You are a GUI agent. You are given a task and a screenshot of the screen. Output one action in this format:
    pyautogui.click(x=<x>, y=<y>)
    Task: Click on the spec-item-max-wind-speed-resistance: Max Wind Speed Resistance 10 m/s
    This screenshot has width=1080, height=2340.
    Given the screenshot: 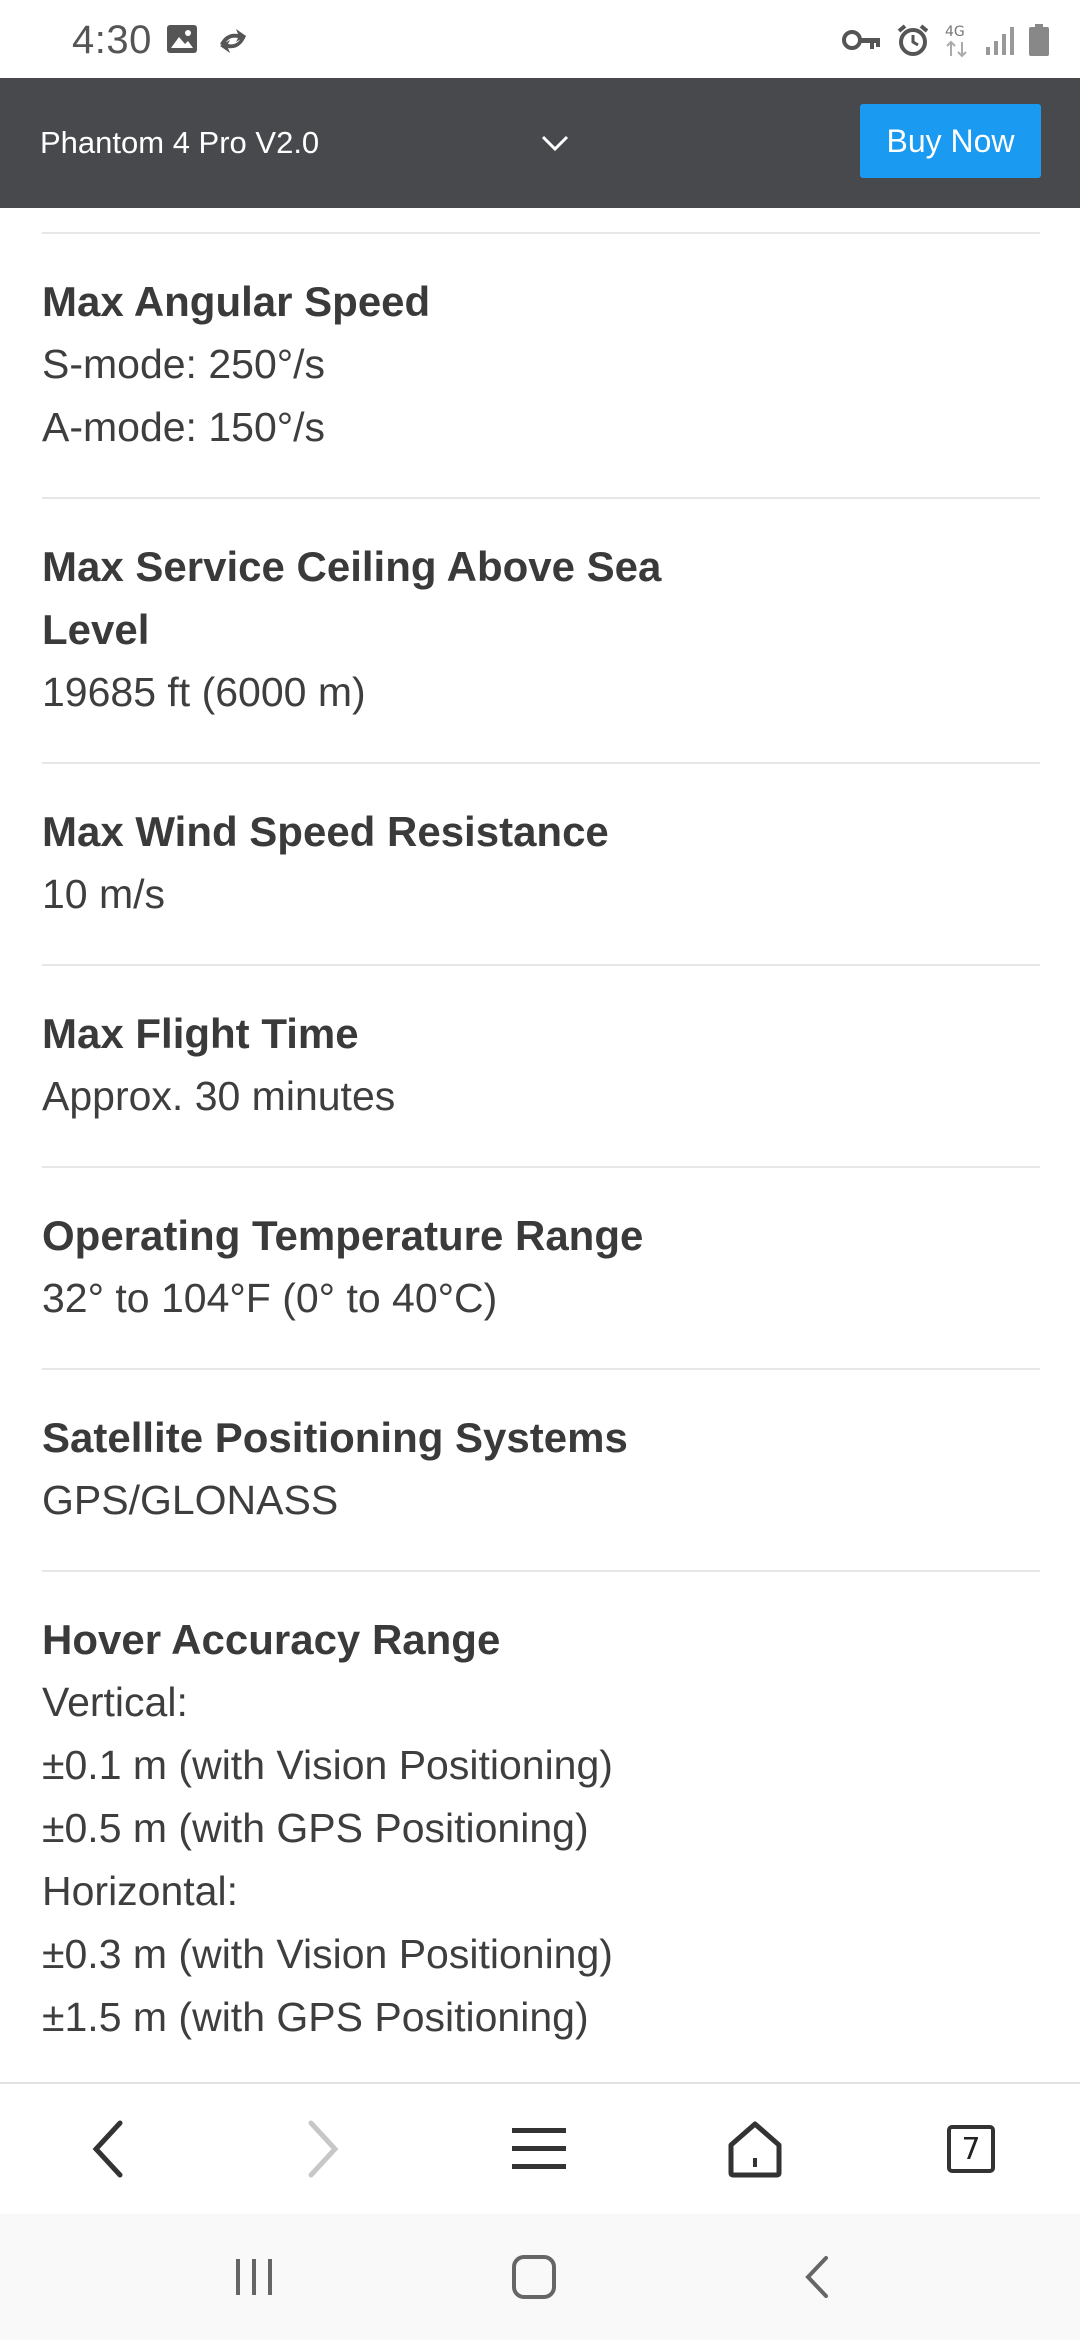 What is the action you would take?
    pyautogui.click(x=541, y=865)
    